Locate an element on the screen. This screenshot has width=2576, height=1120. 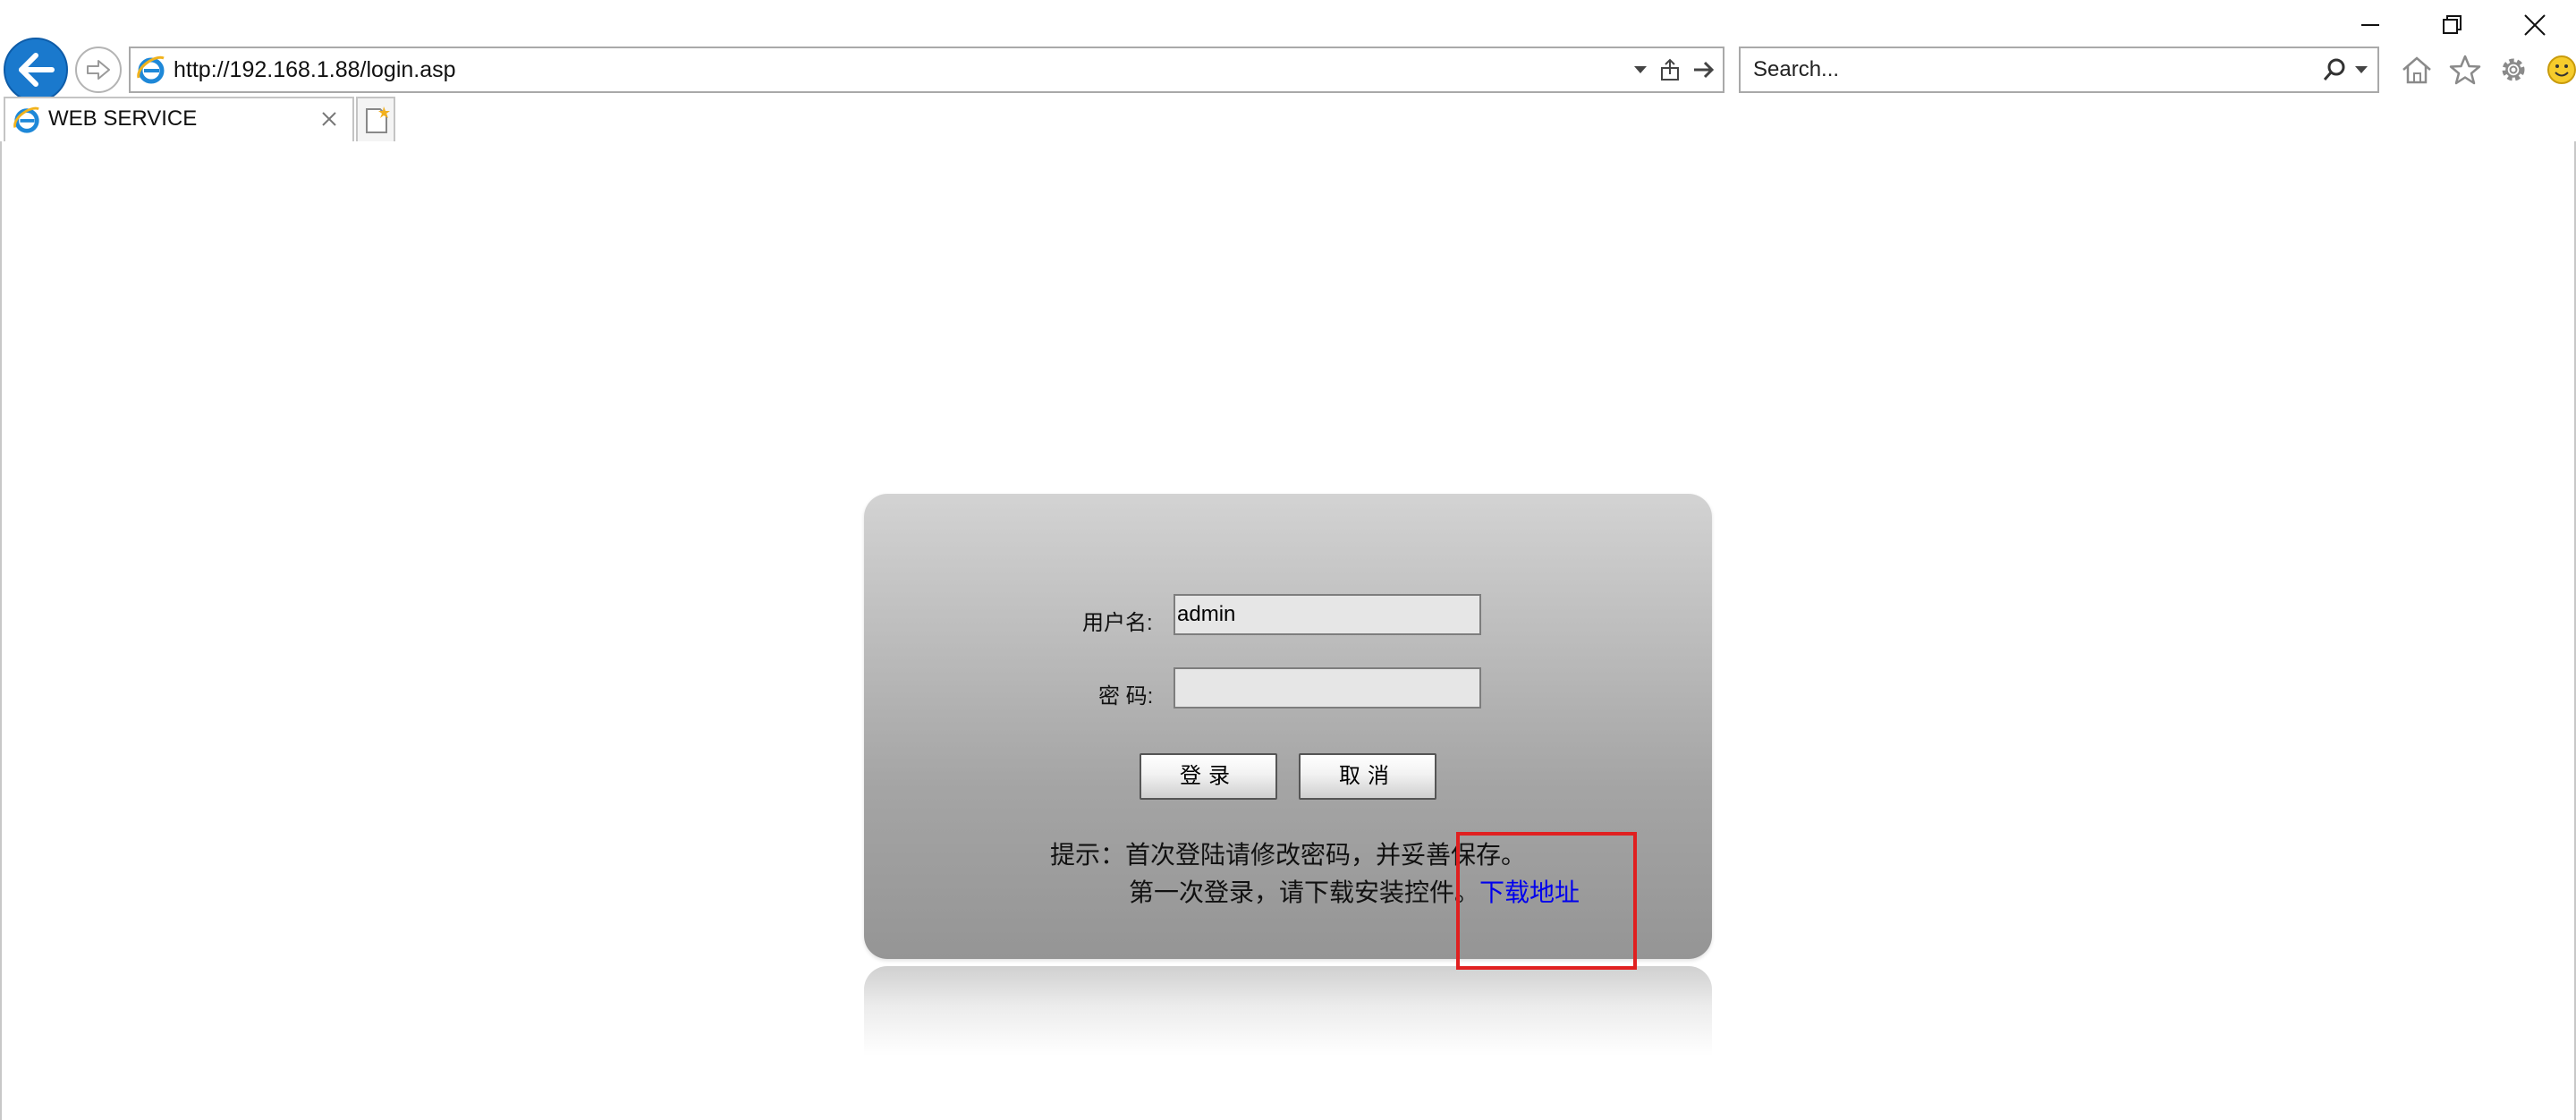
username-input is located at coordinates (1327, 614).